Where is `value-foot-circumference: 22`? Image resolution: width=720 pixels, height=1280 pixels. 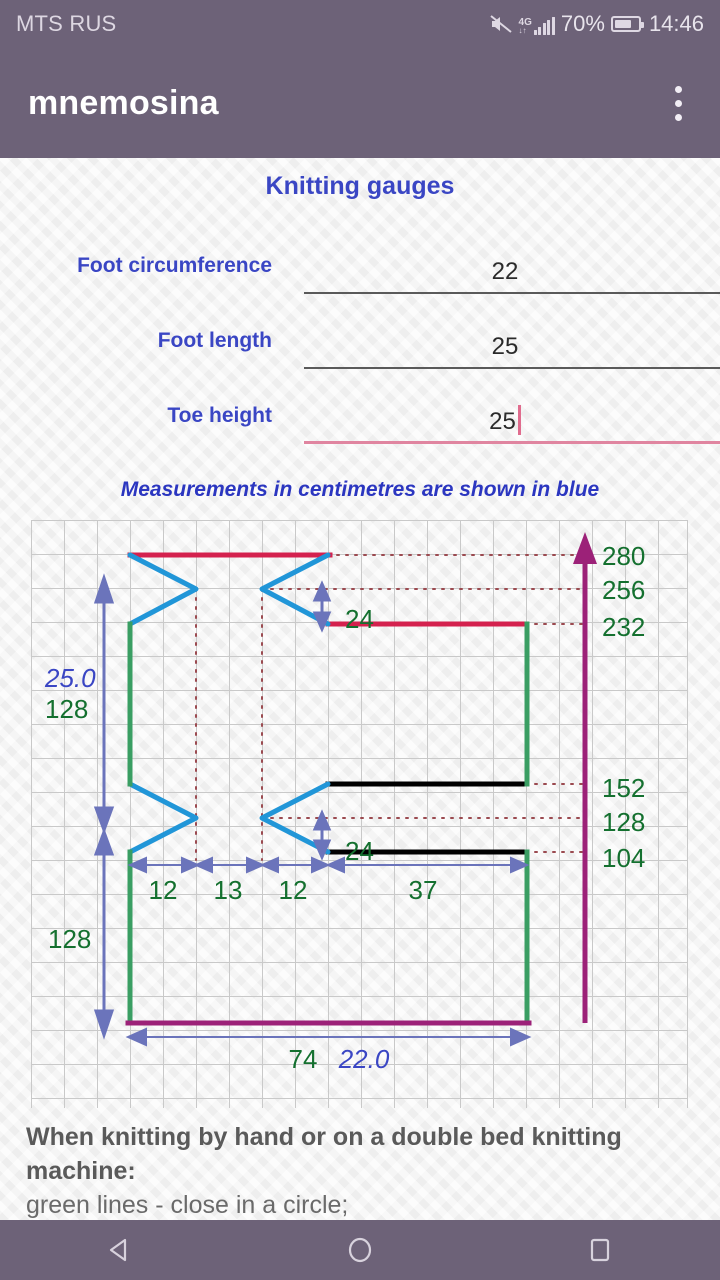 value-foot-circumference: 22 is located at coordinates (505, 271).